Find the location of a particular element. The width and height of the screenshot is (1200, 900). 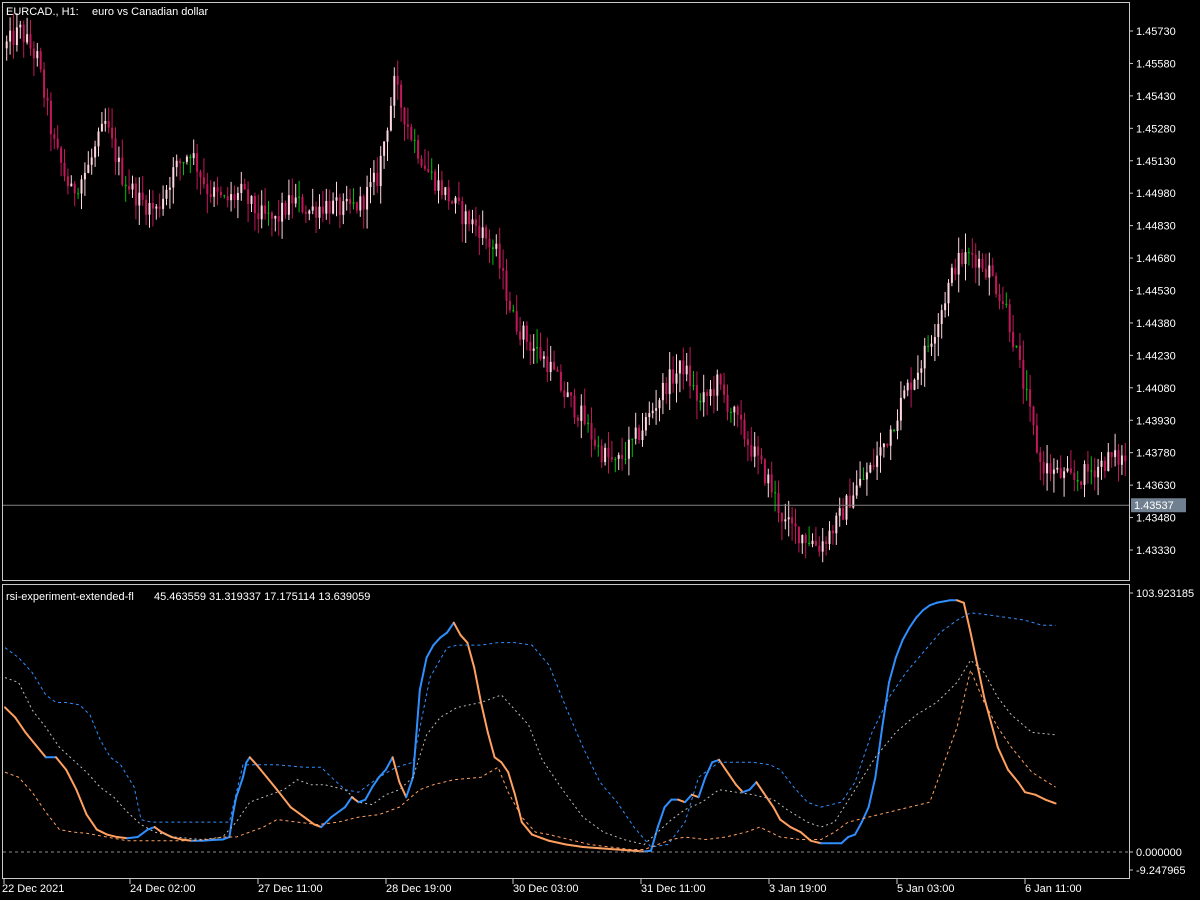

price-tick-label: 1.44680 is located at coordinates (1156, 259).